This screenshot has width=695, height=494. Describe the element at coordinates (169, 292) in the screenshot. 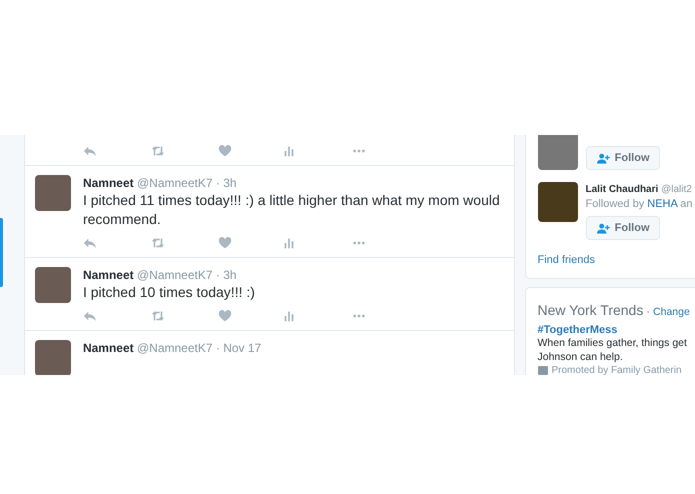

I see `tweet-text: I pitched 10 times today!!! :)` at that location.